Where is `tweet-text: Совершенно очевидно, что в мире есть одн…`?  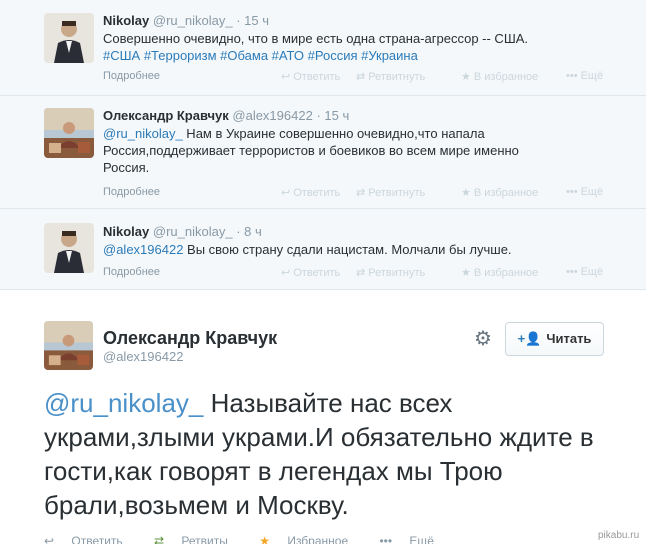 tweet-text: Совершенно очевидно, что в мире есть одн… is located at coordinates (353, 47).